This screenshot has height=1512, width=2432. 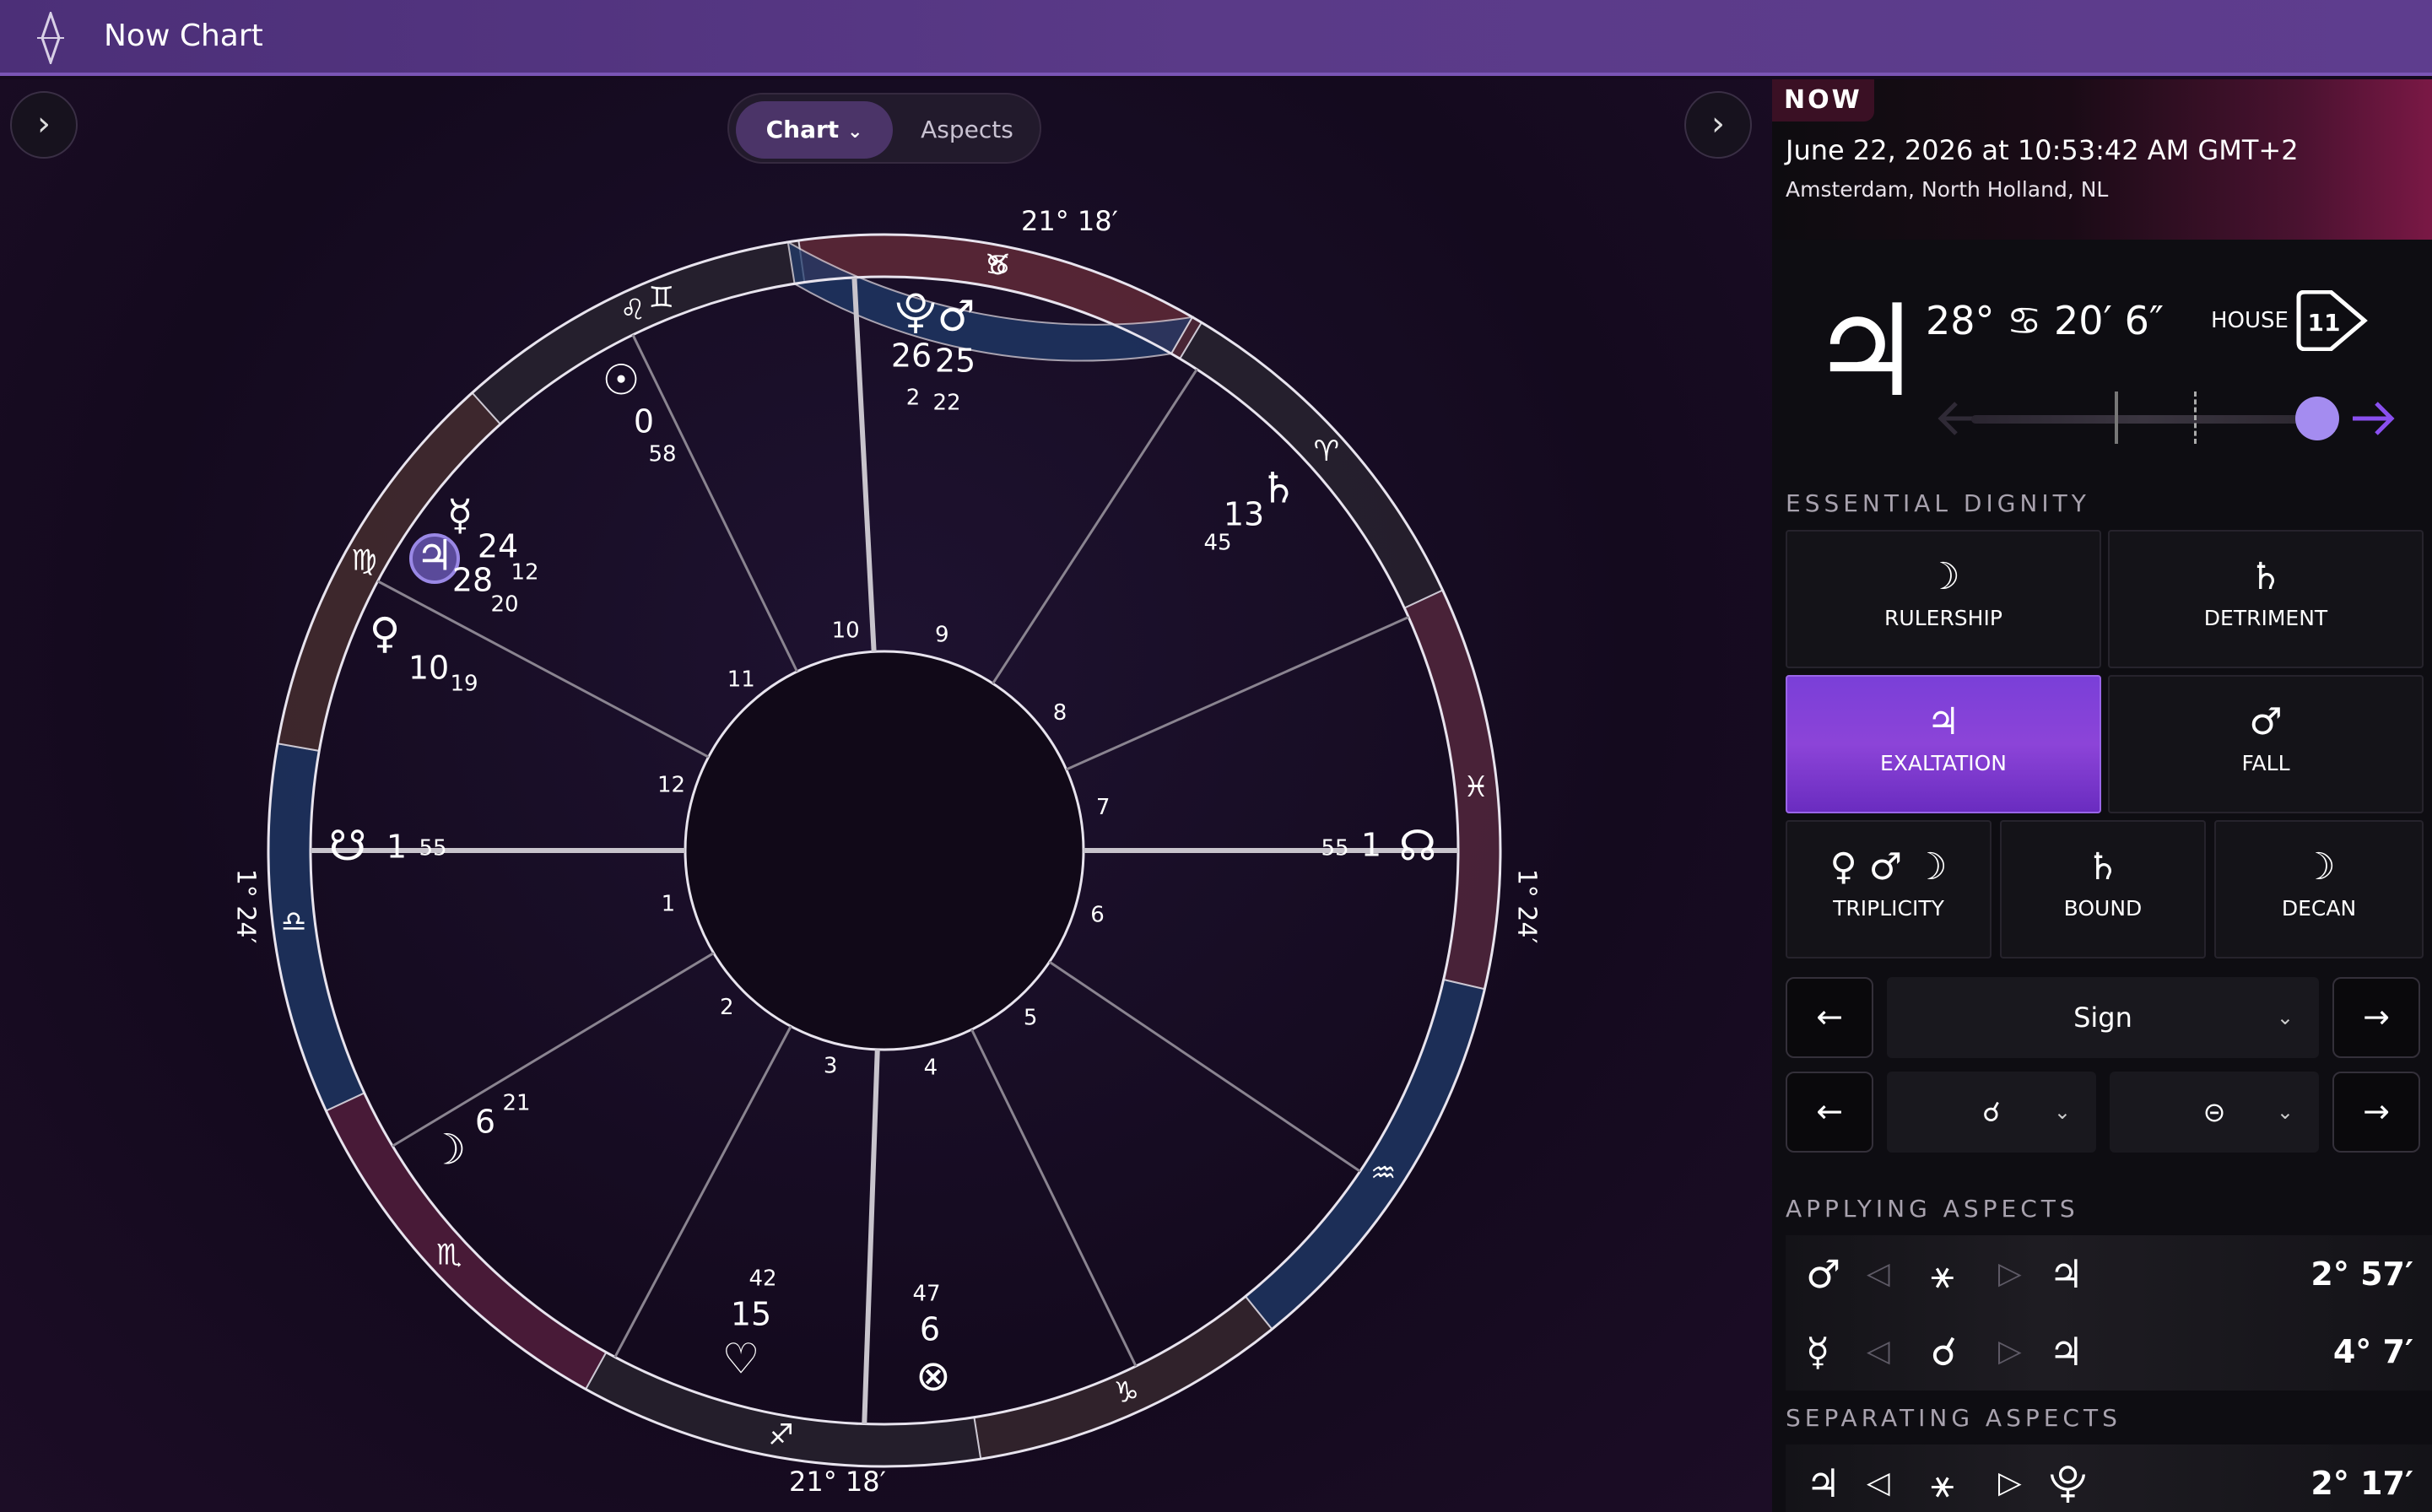 What do you see at coordinates (396, 847) in the screenshot?
I see `south-node-degree: 1` at bounding box center [396, 847].